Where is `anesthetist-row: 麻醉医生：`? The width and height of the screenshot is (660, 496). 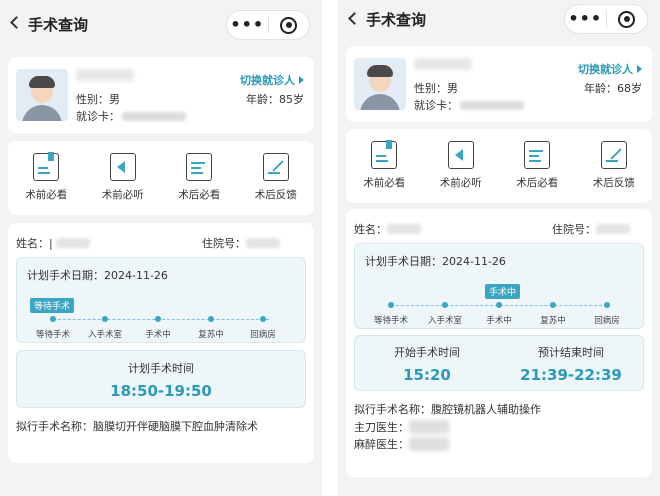
anesthetist-row: 麻醉医生： is located at coordinates (499, 444).